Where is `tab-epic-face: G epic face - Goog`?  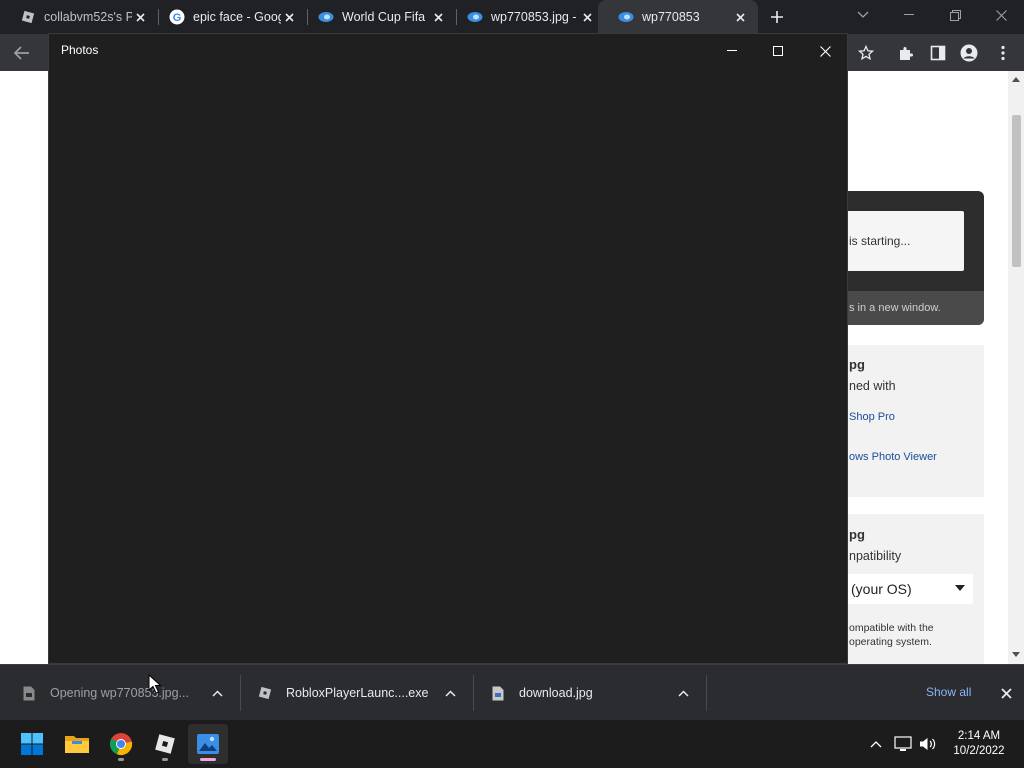
tab-epic-face: G epic face - Goog is located at coordinates (228, 17).